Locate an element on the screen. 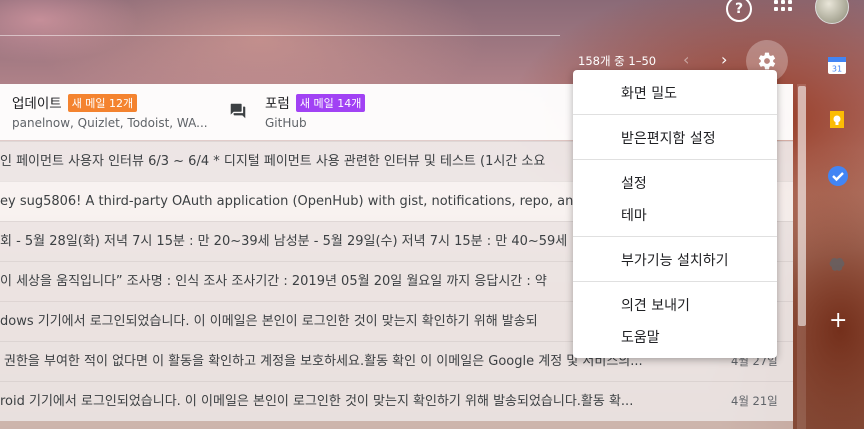 Image resolution: width=864 pixels, height=429 pixels. scrollbar-thumb is located at coordinates (802, 206).